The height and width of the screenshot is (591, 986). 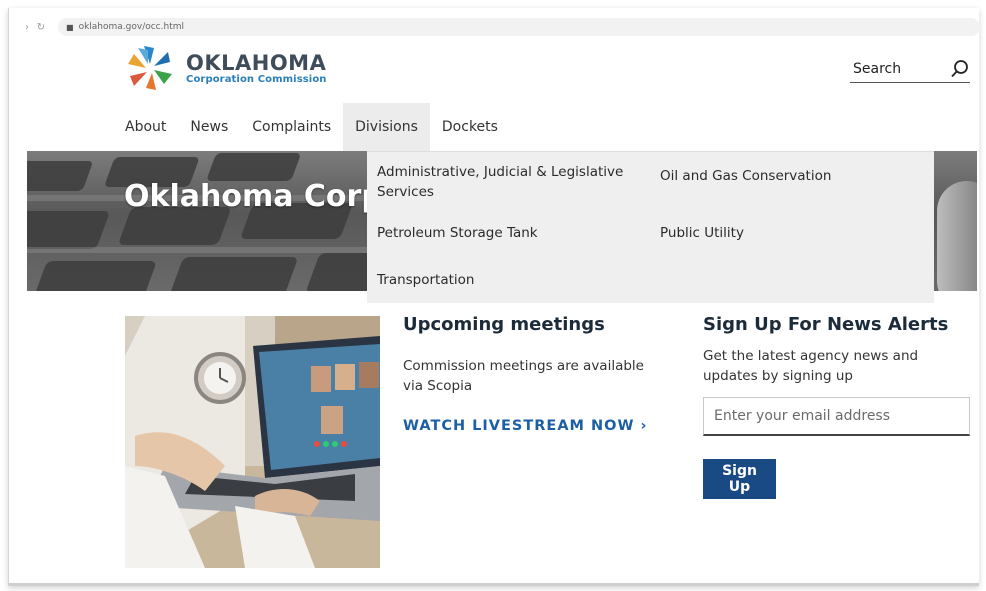 What do you see at coordinates (27, 27) in the screenshot?
I see `forward-icon: ›` at bounding box center [27, 27].